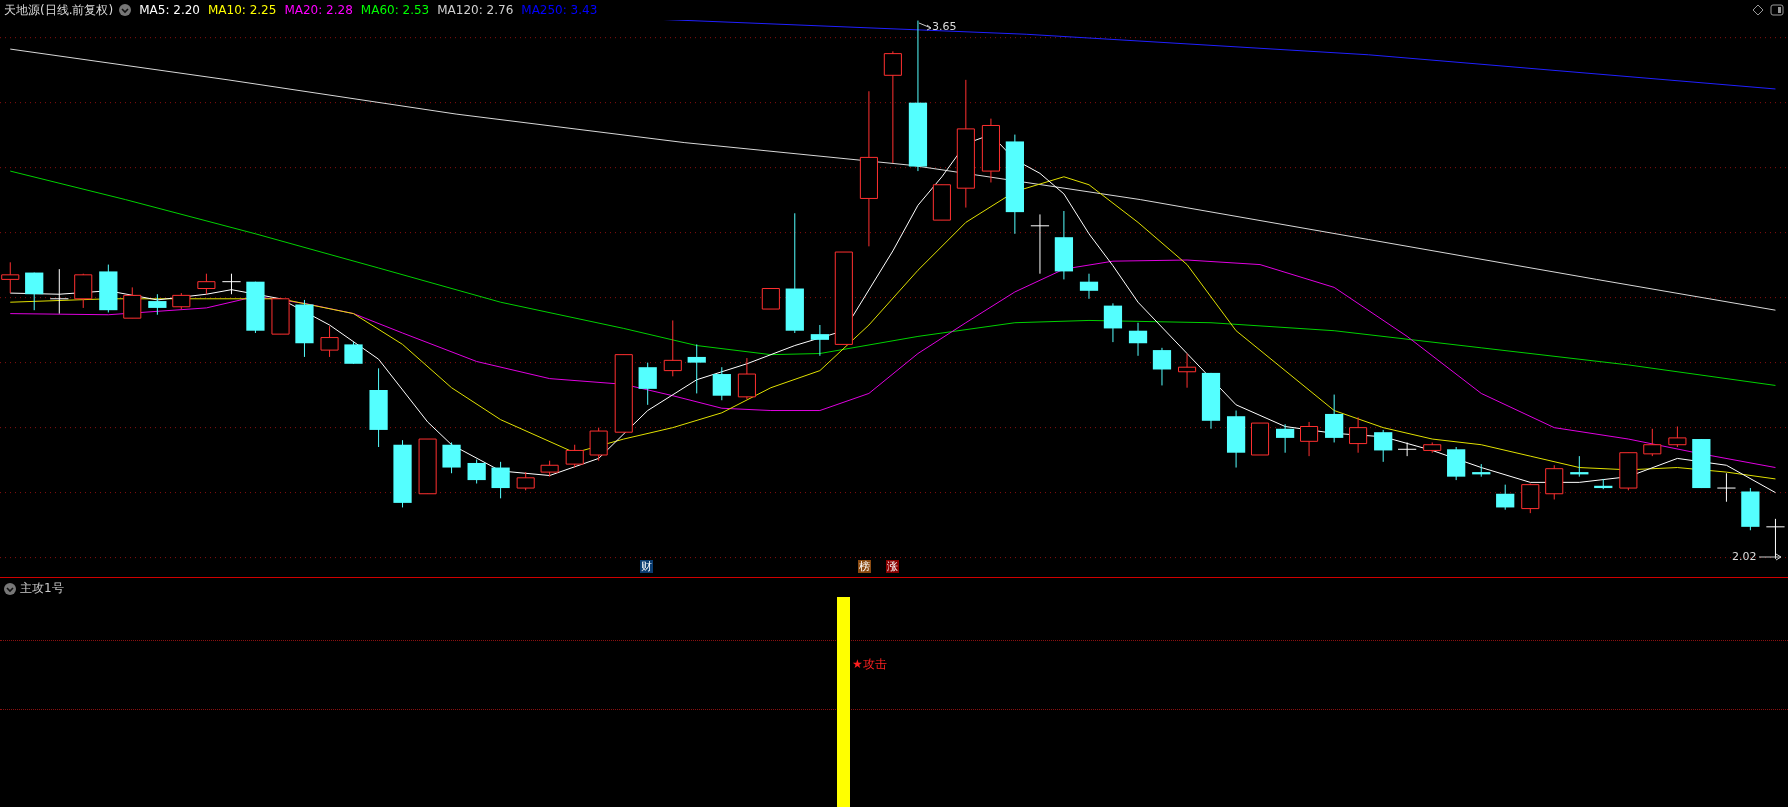 The image size is (1788, 807). I want to click on indicator-title: 主攻1号, so click(42, 588).